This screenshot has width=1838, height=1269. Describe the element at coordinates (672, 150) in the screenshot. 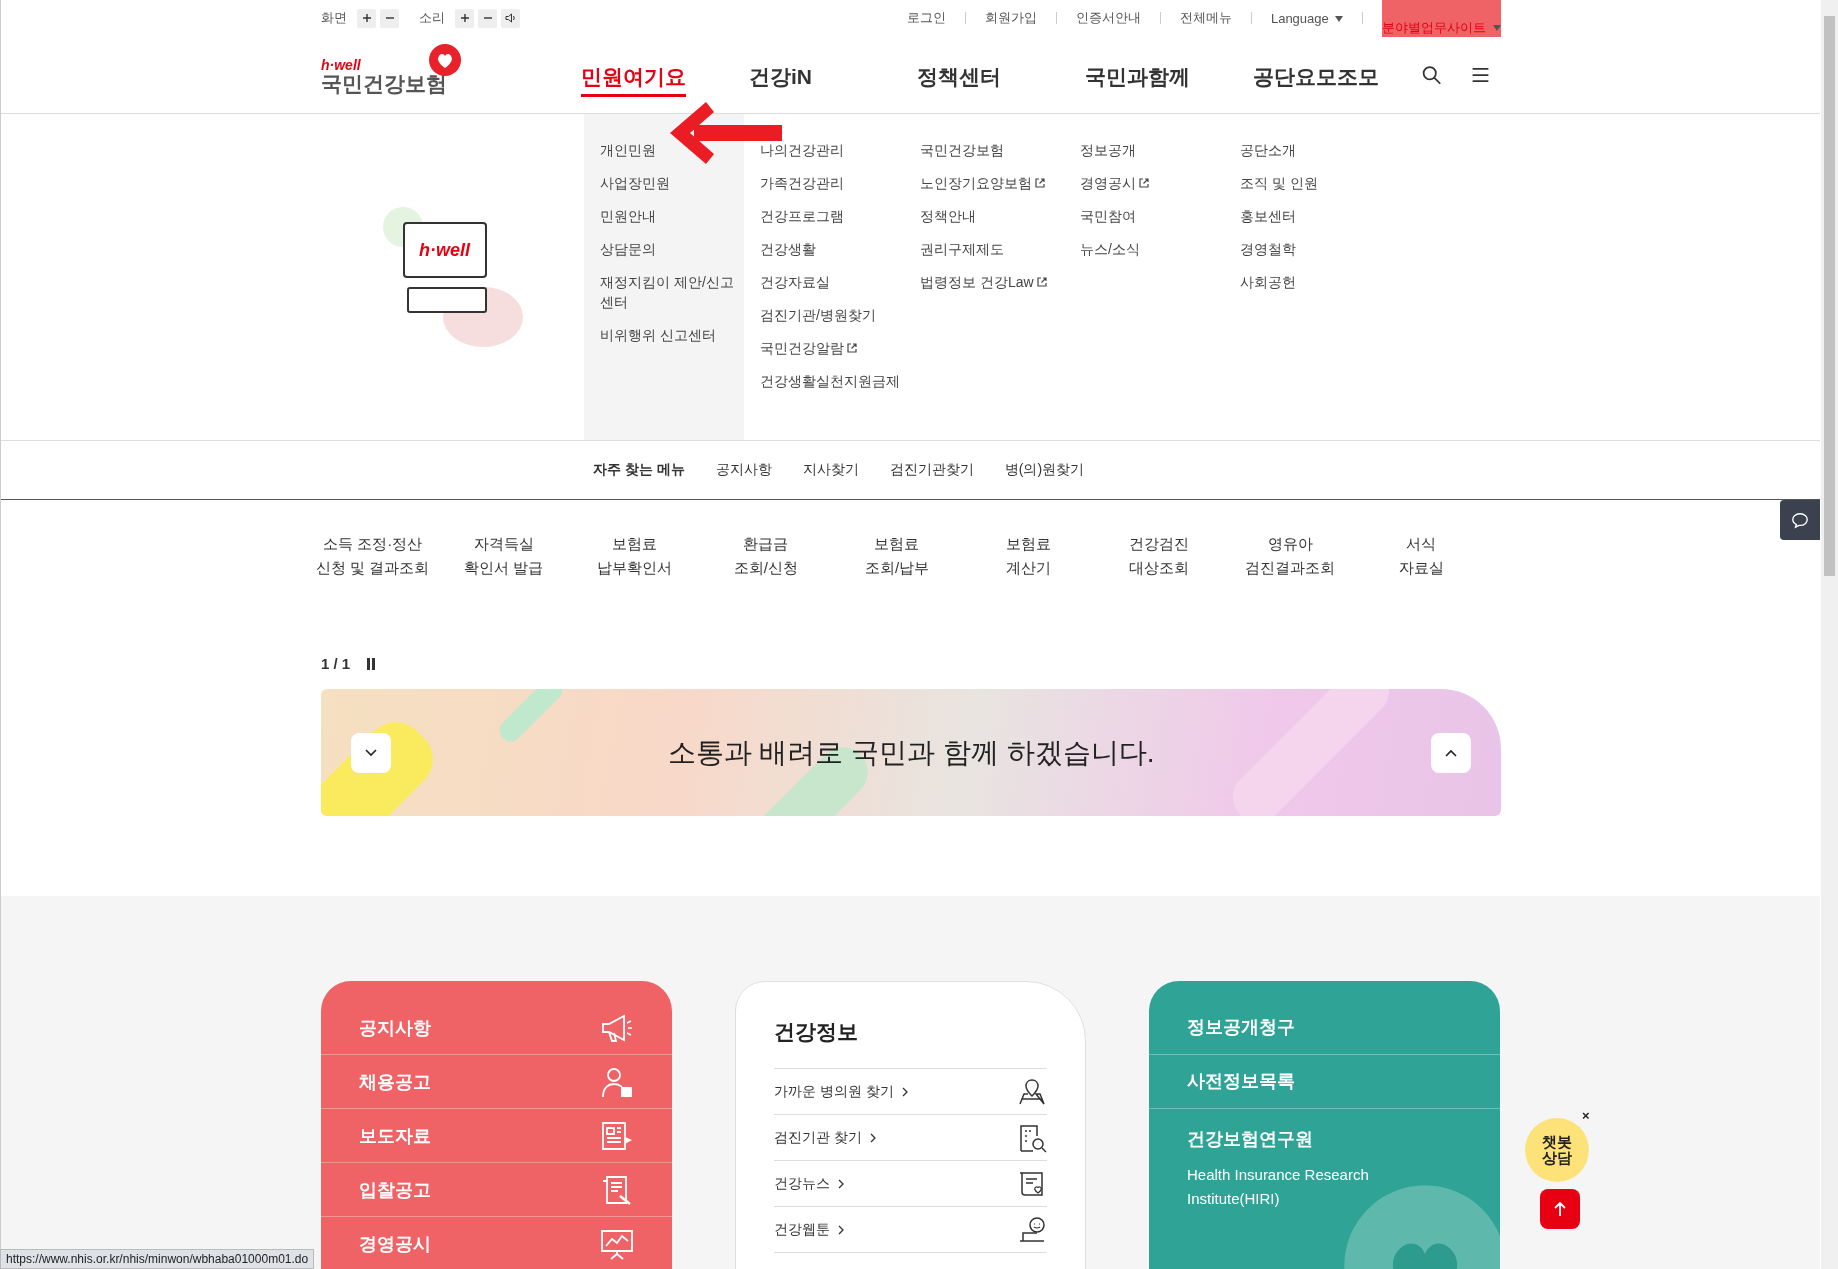

I see `submenu-link: 개인민원` at that location.